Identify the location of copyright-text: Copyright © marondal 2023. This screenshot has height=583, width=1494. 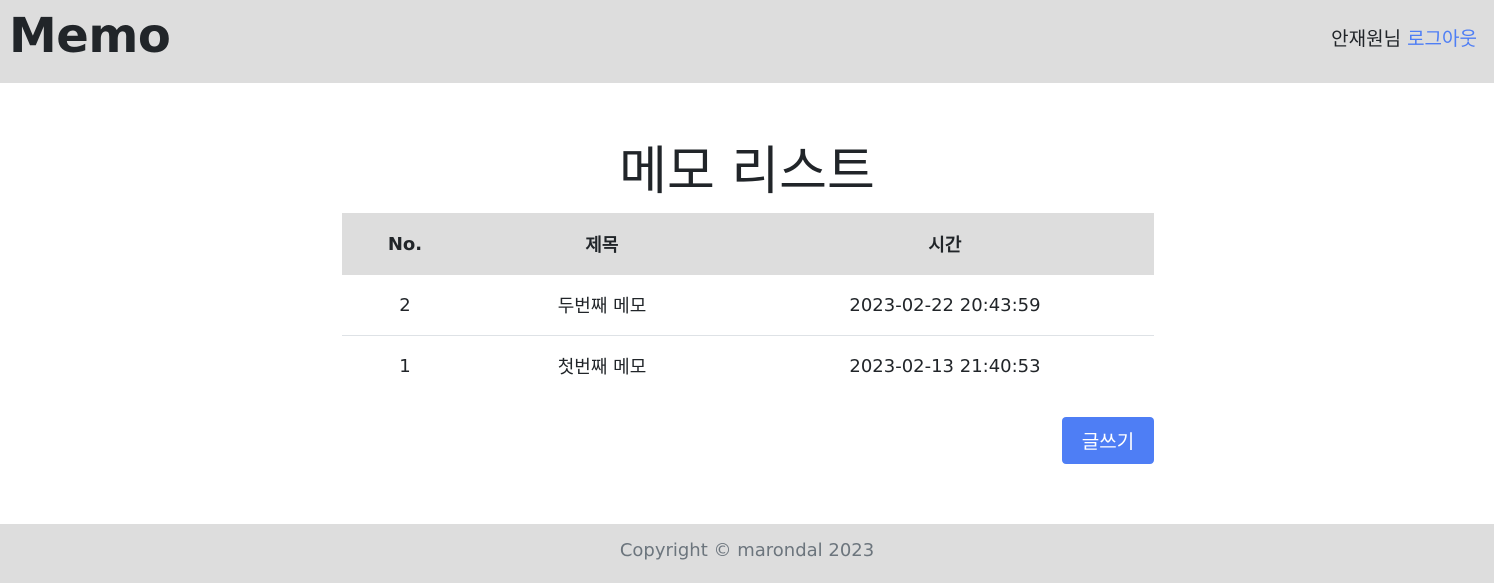
(747, 550).